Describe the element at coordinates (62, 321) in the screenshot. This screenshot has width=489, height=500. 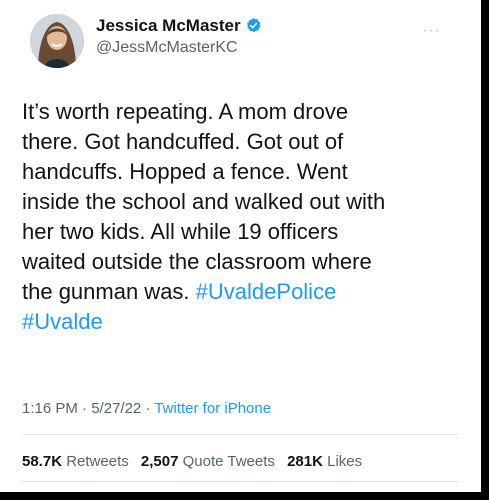
I see `hashtag-link: #Uvalde` at that location.